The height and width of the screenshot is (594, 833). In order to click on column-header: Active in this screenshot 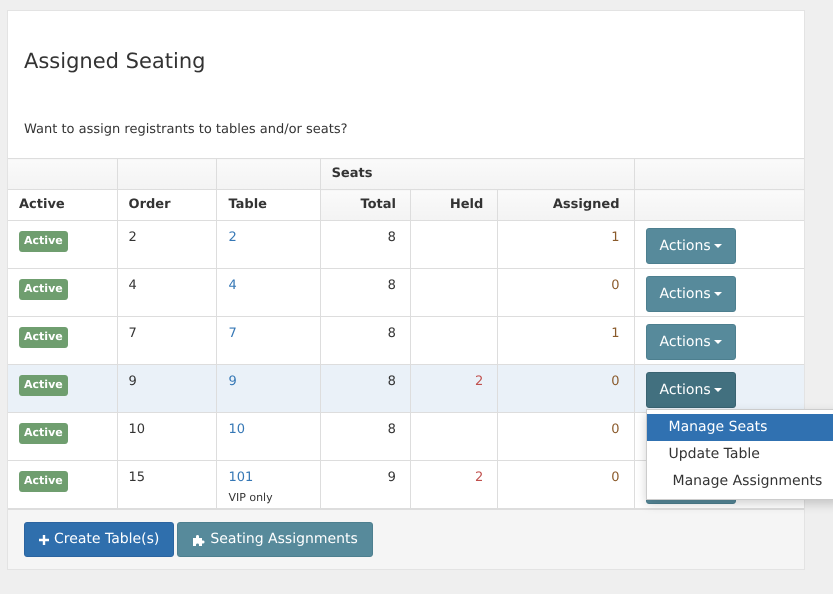, I will do `click(63, 205)`.